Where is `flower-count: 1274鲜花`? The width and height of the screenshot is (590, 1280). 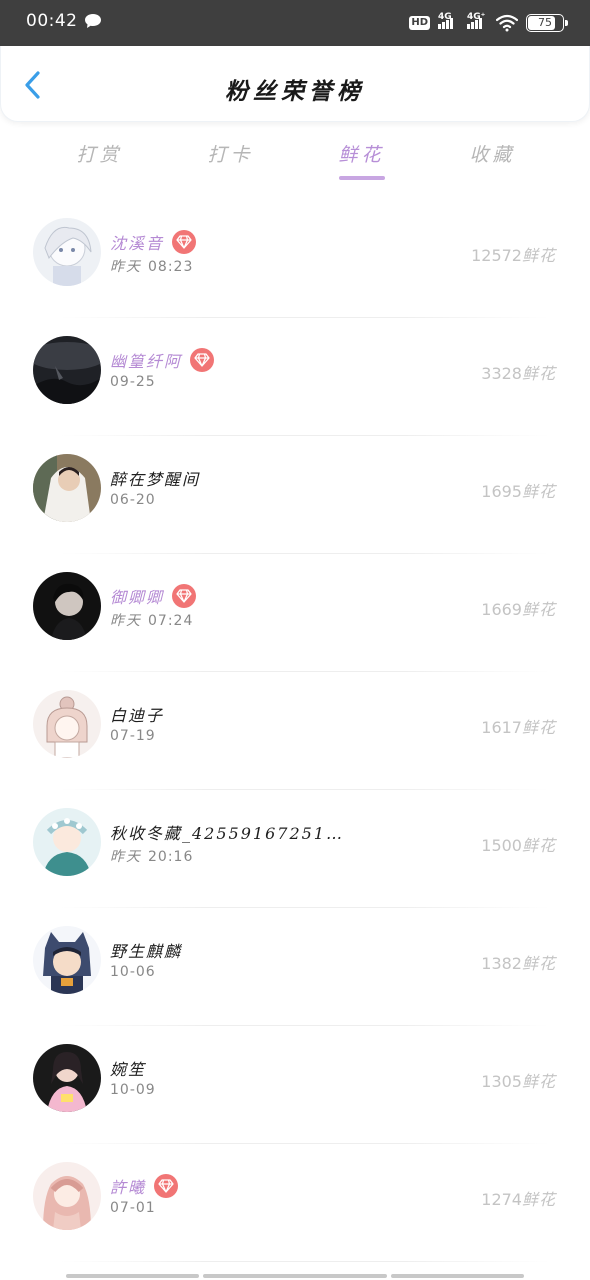
flower-count: 1274鲜花 is located at coordinates (518, 1198).